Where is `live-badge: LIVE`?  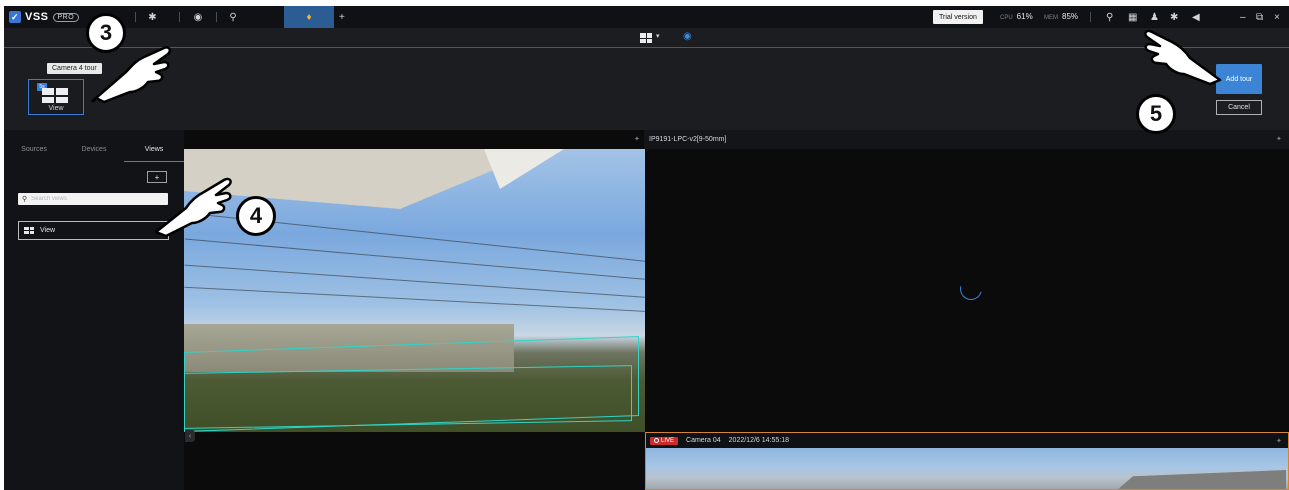
live-badge: LIVE is located at coordinates (664, 440).